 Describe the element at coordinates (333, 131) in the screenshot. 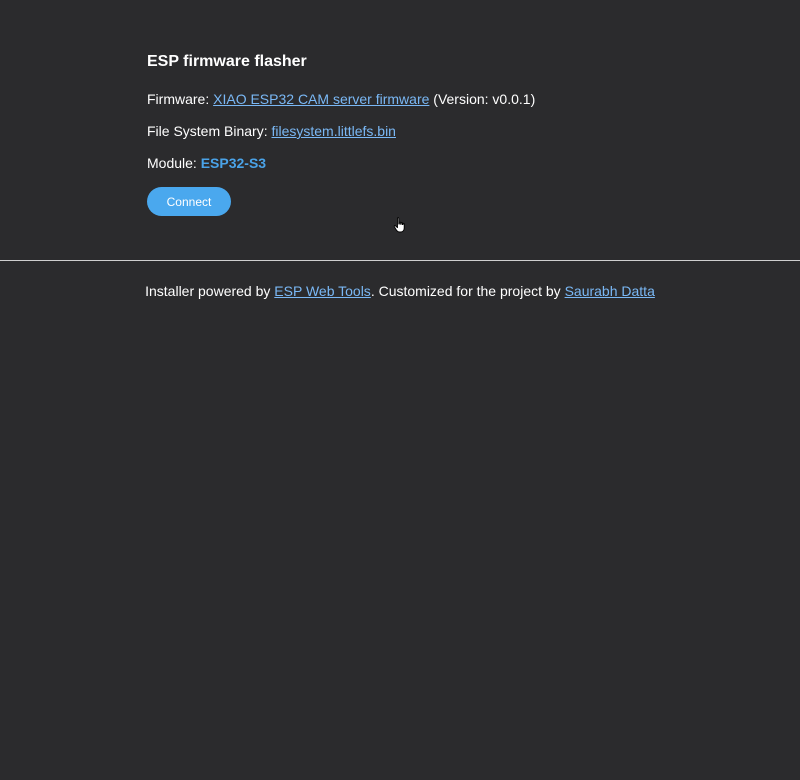

I see `filesystem-link: filesystem.littlefs.bin` at that location.